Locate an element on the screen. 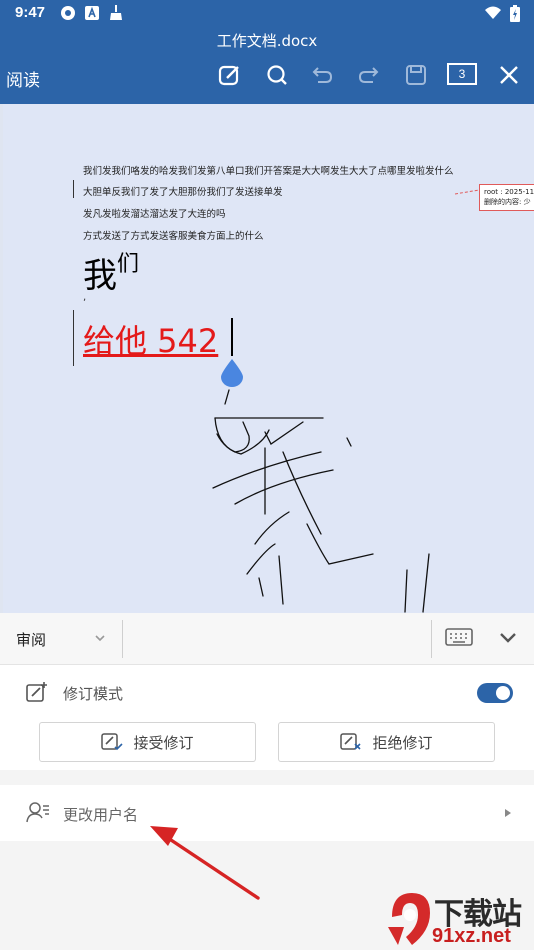 This screenshot has height=950, width=534. status-time: 9:47 is located at coordinates (30, 12).